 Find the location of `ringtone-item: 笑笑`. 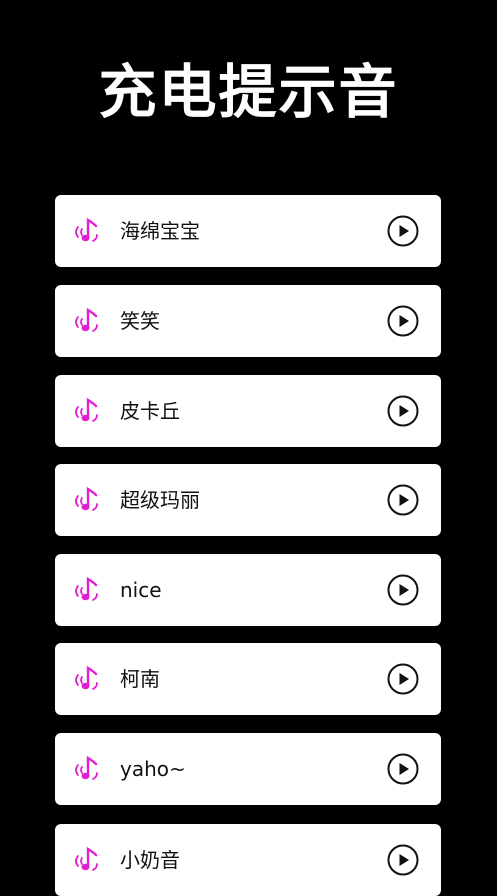

ringtone-item: 笑笑 is located at coordinates (248, 321).